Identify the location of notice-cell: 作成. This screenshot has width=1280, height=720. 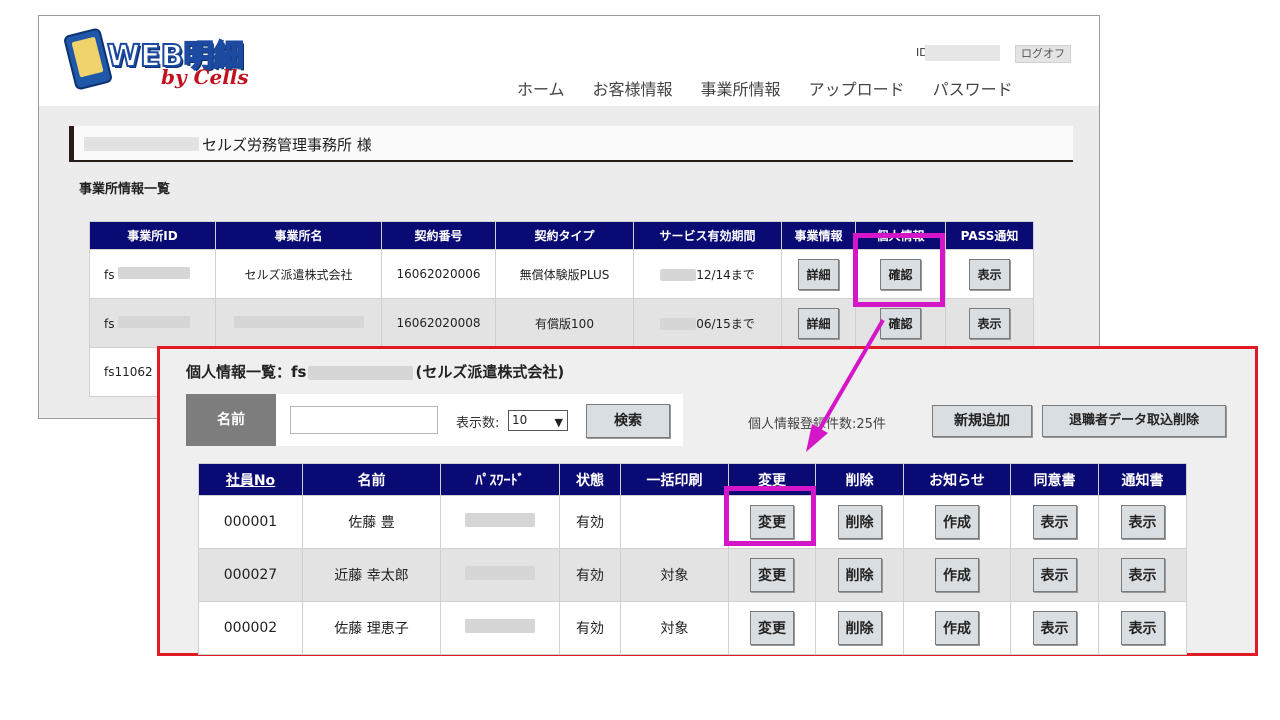
(957, 575).